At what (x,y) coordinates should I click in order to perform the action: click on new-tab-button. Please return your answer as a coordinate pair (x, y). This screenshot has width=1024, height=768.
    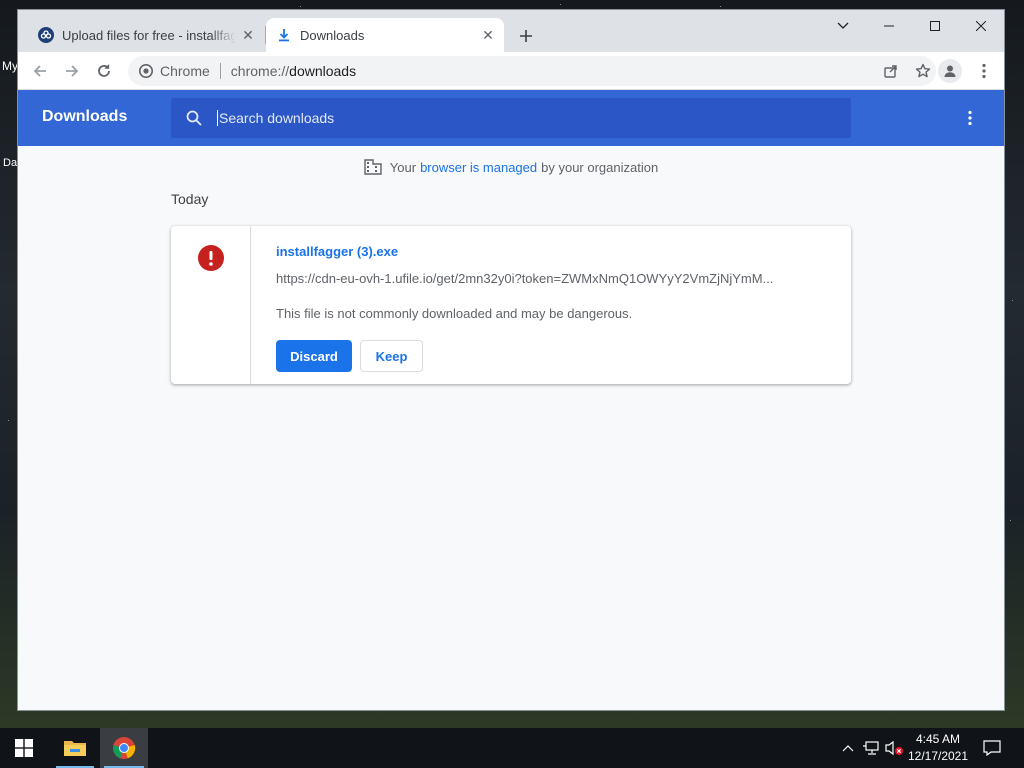
    Looking at the image, I should click on (526, 36).